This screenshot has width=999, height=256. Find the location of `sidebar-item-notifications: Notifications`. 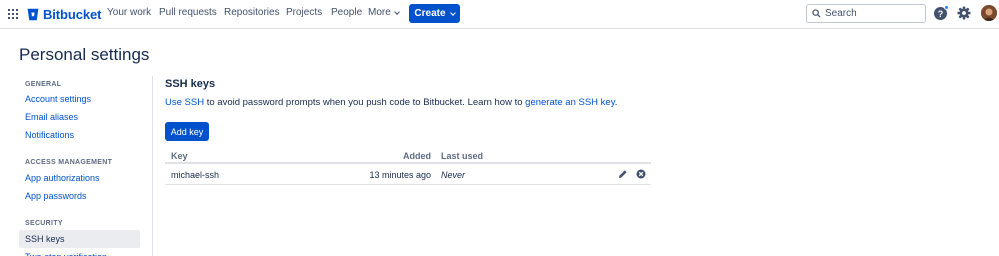

sidebar-item-notifications: Notifications is located at coordinates (79, 135).